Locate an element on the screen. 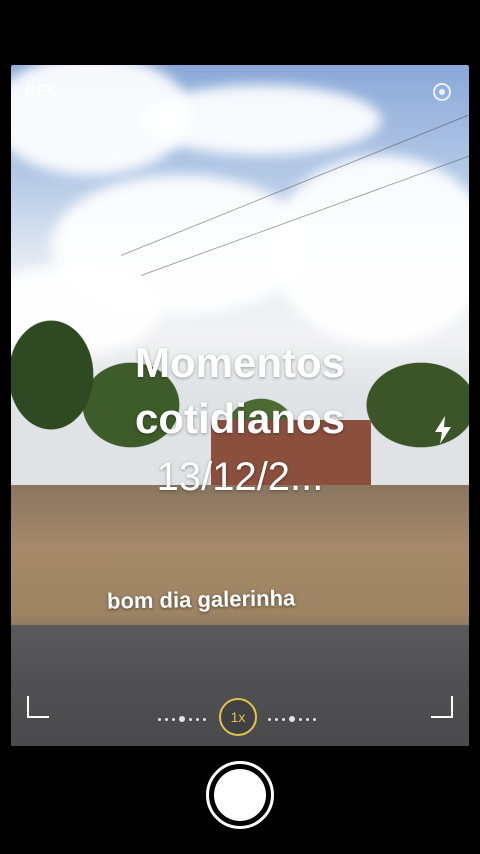 The image size is (480, 854). zoom-selector: 1x is located at coordinates (240, 718).